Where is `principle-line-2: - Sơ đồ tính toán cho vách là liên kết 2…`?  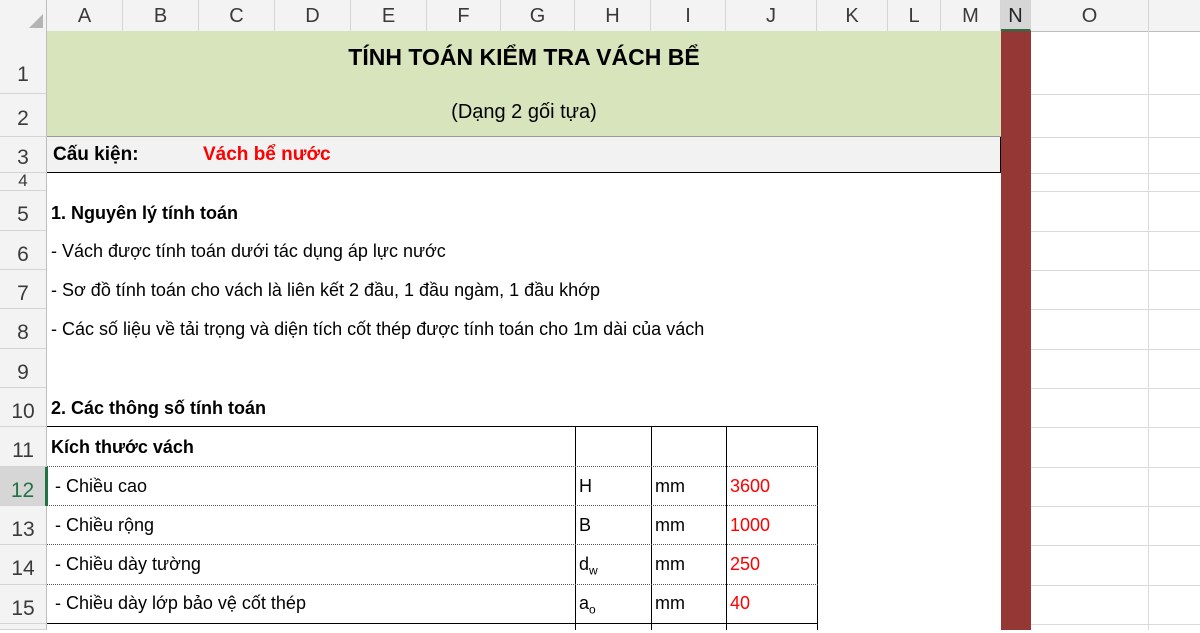 principle-line-2: - Sơ đồ tính toán cho vách là liên kết 2… is located at coordinates (325, 290).